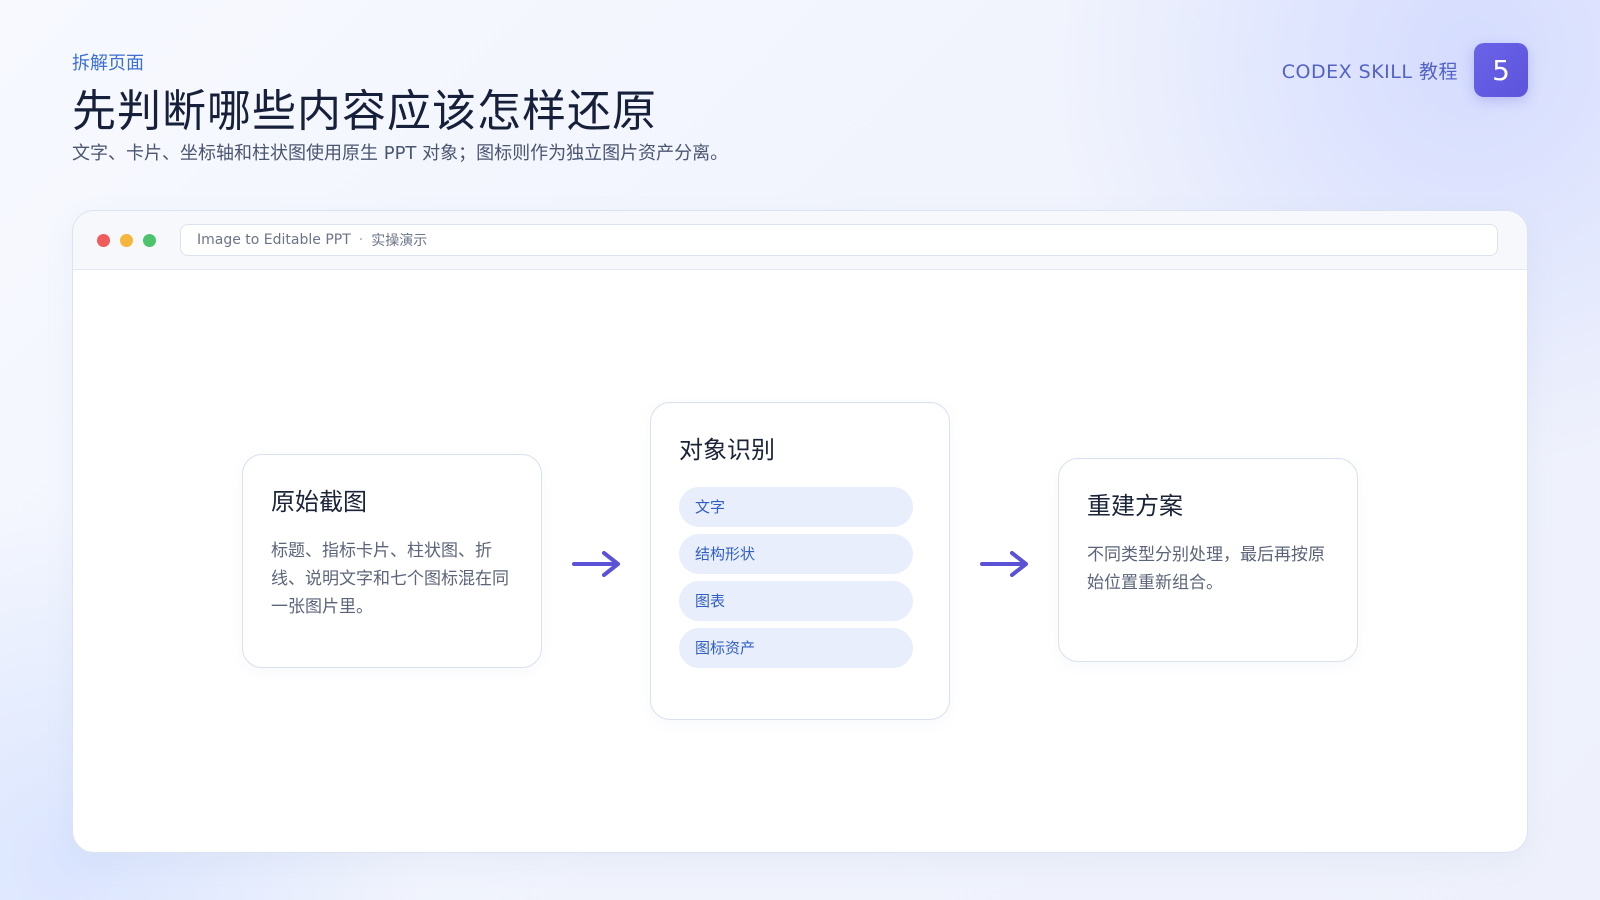 The width and height of the screenshot is (1600, 900). Describe the element at coordinates (126, 240) in the screenshot. I see `minimize-window-dot` at that location.